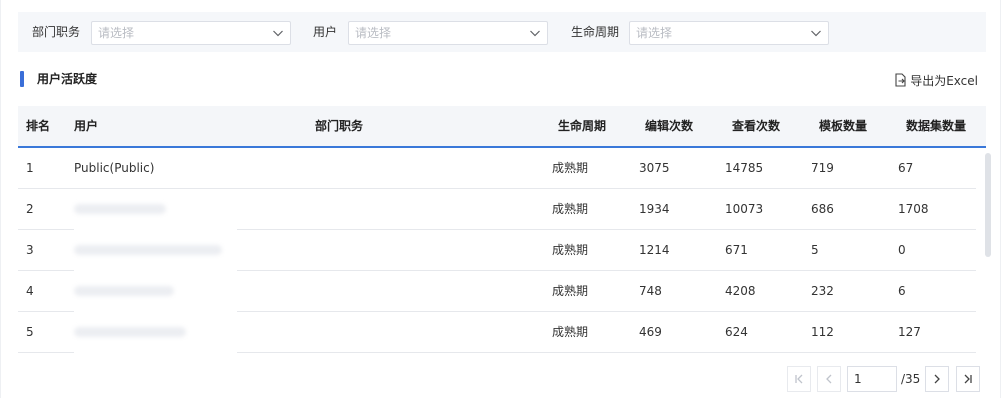 Image resolution: width=1001 pixels, height=398 pixels. I want to click on cell-rank: 2, so click(30, 209).